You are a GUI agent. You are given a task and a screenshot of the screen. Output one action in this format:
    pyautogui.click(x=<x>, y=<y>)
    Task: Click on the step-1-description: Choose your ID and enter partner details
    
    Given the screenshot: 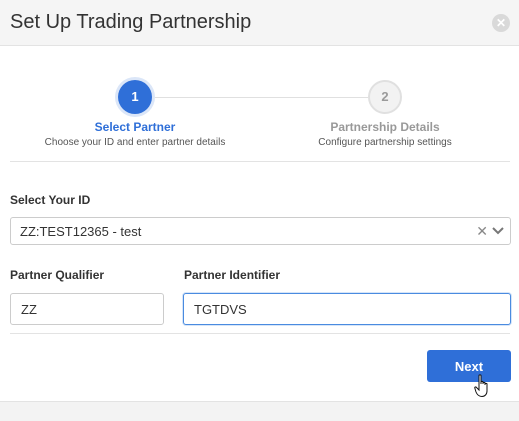 What is the action you would take?
    pyautogui.click(x=135, y=142)
    